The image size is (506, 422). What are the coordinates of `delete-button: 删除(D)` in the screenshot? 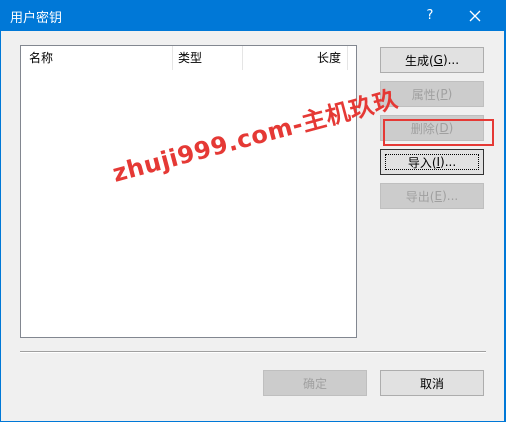 It's located at (432, 128).